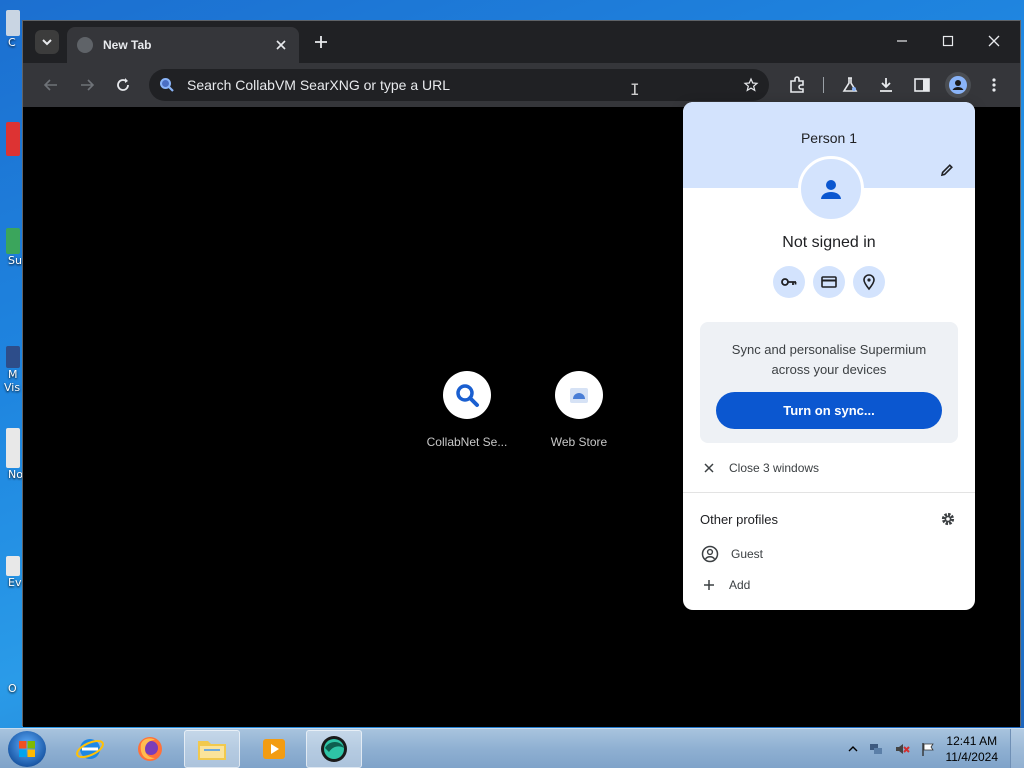  I want to click on forward-button, so click(87, 85).